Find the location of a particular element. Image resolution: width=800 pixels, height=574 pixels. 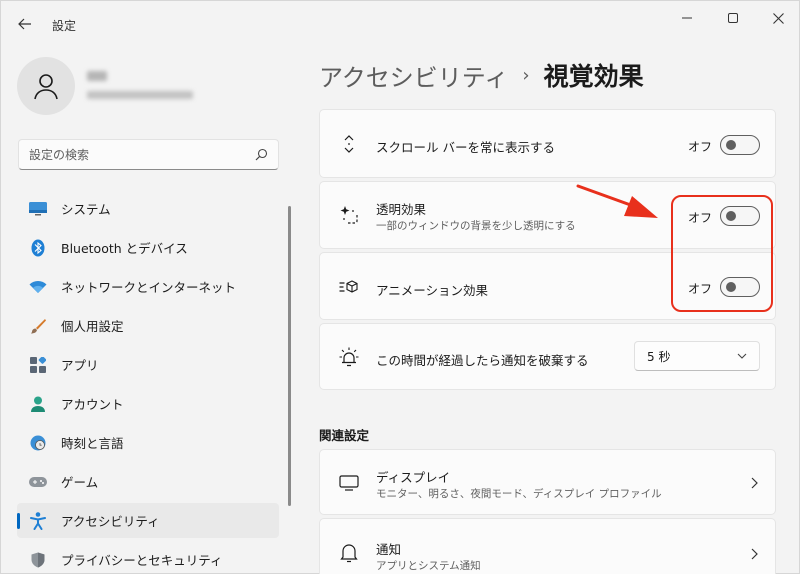

maximize-button is located at coordinates (733, 18).